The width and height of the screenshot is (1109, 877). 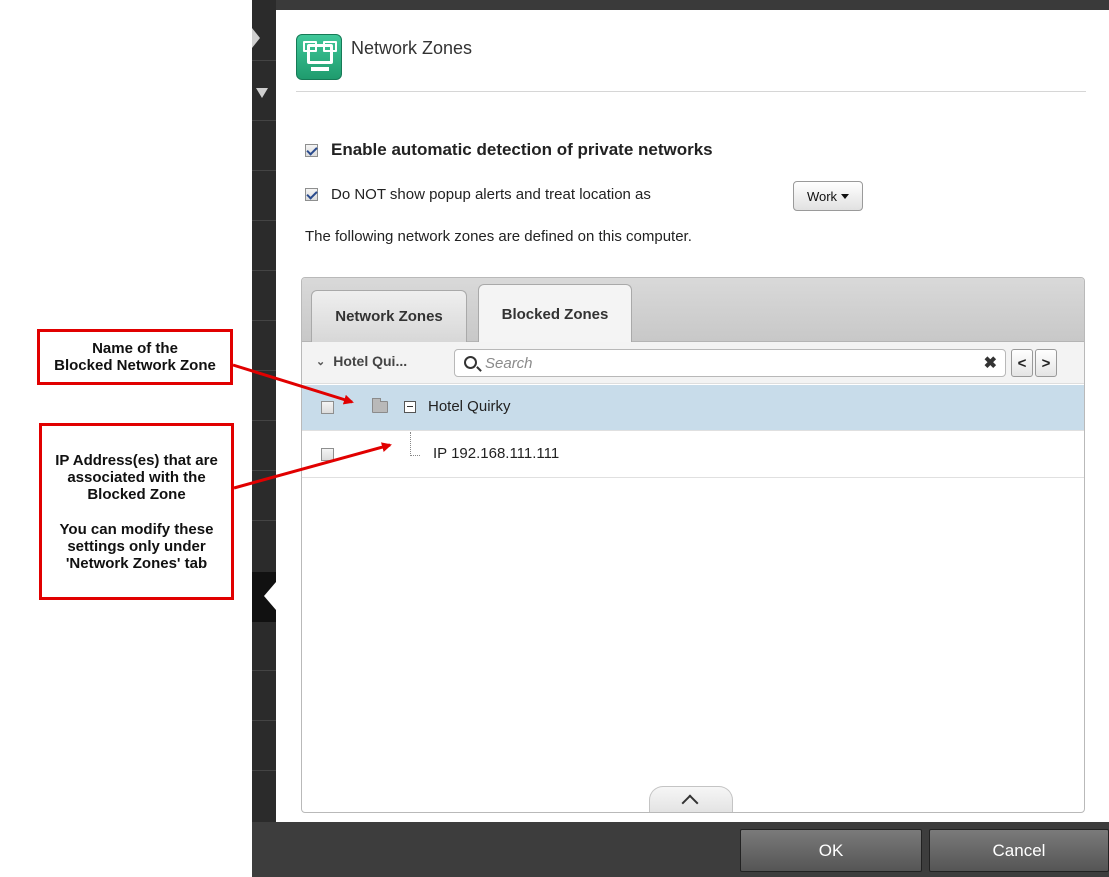 I want to click on tab-label: Blocked Zones, so click(x=555, y=314).